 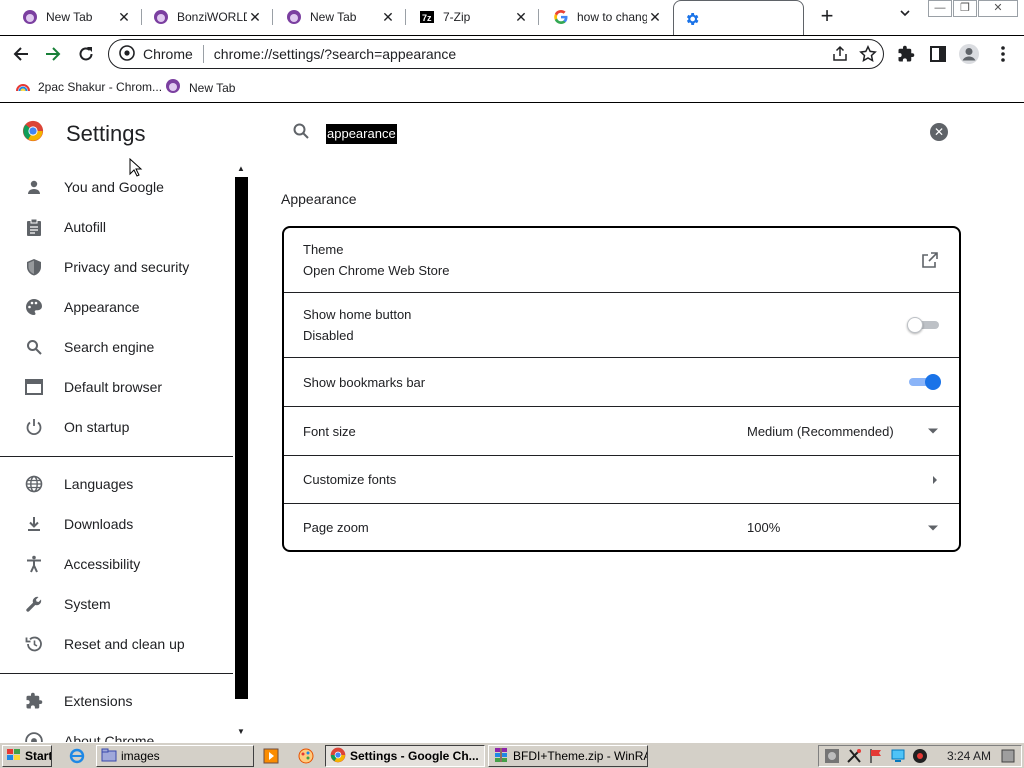 I want to click on accessibility-icon, so click(x=34, y=564).